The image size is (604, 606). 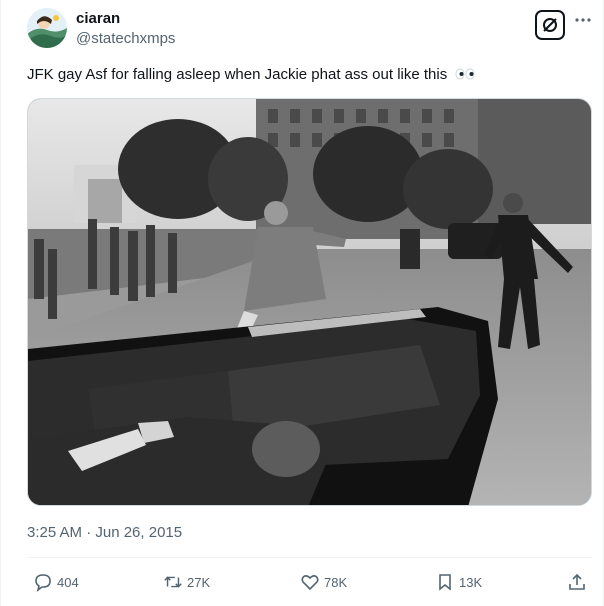 What do you see at coordinates (336, 582) in the screenshot?
I see `like-count: 78K` at bounding box center [336, 582].